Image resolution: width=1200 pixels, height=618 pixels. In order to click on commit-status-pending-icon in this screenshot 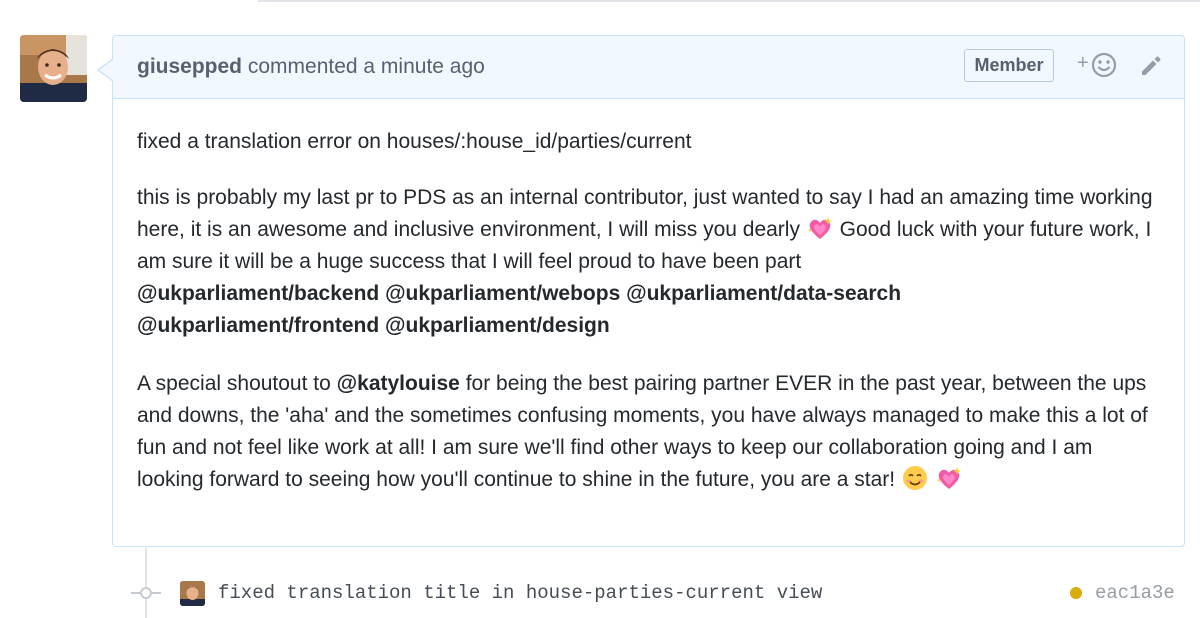, I will do `click(1076, 593)`.